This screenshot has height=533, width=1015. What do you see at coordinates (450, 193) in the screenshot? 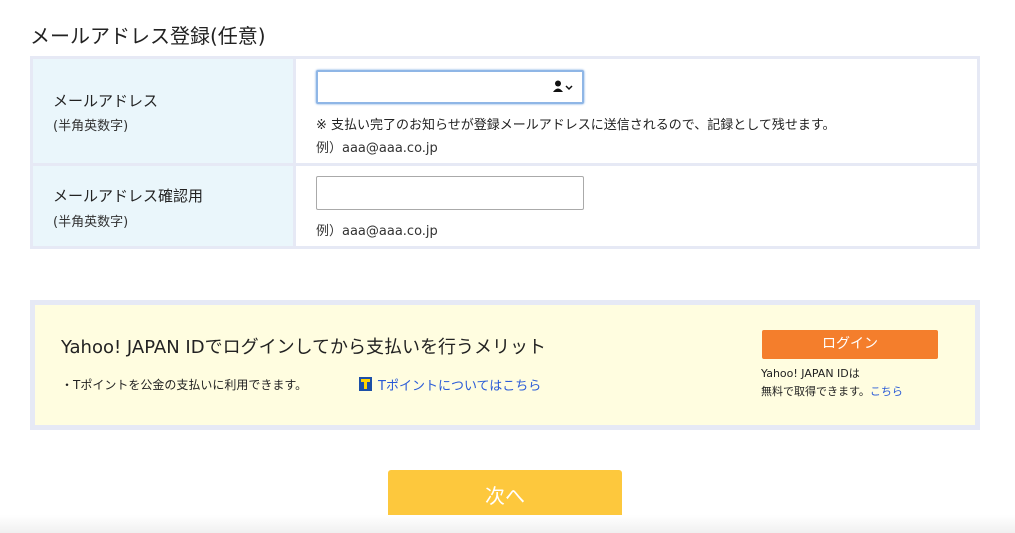
I see `email-confirm-input` at bounding box center [450, 193].